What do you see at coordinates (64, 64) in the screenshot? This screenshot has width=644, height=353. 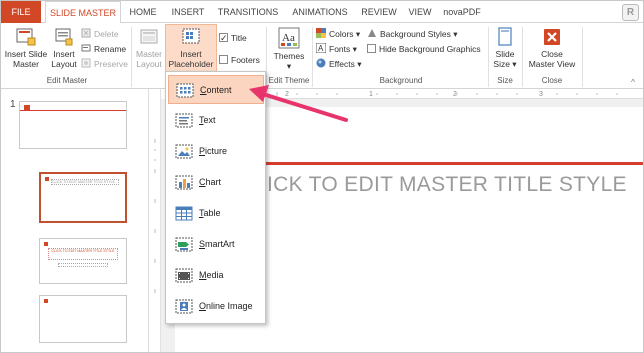 I see `insert-layout-label-2: Layout` at bounding box center [64, 64].